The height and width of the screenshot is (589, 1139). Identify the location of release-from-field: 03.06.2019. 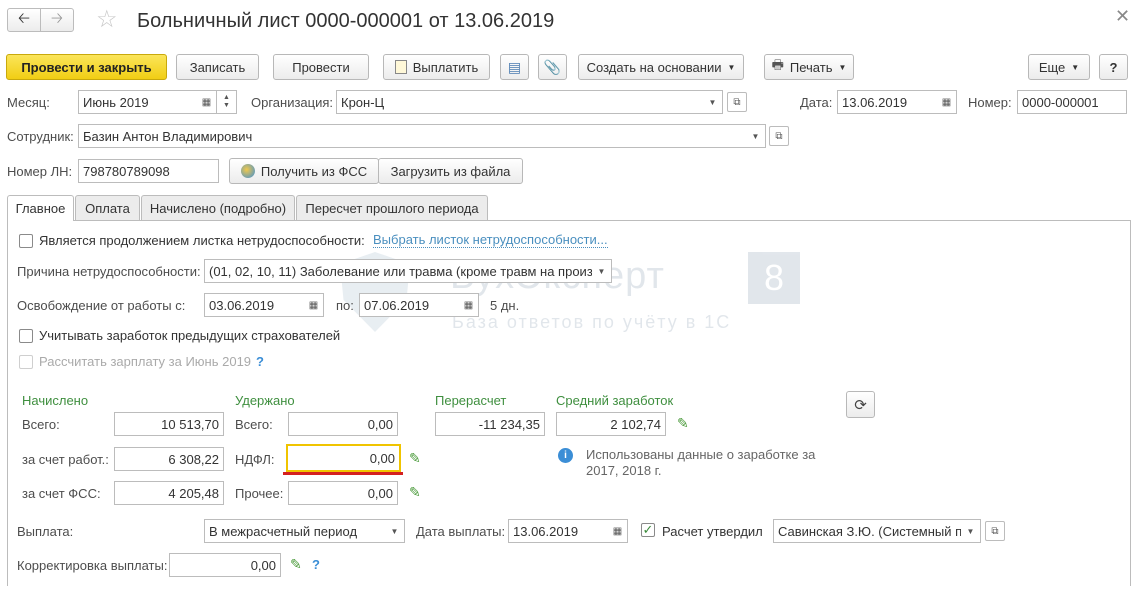
(254, 305).